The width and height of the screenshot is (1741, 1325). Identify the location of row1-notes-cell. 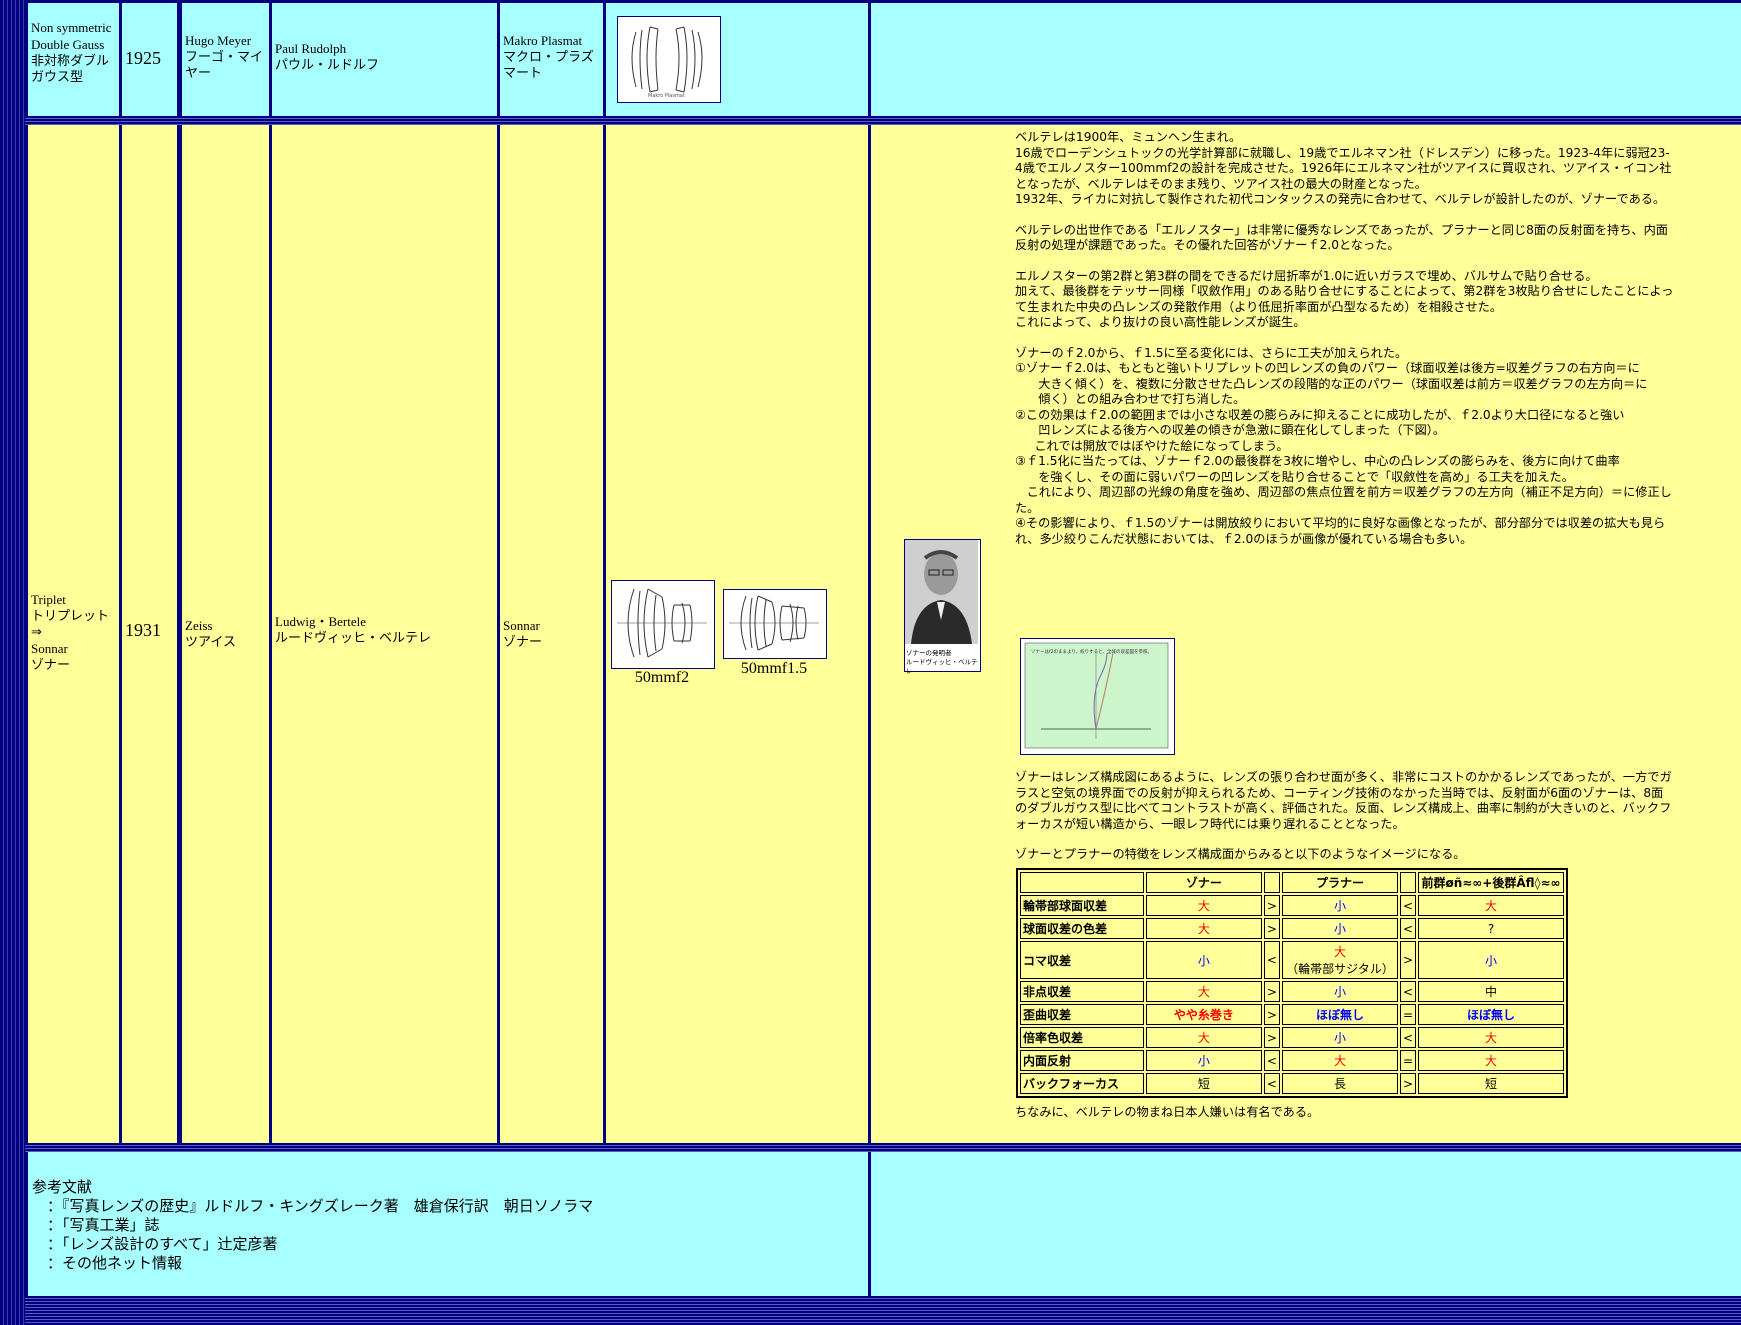
(1306, 59).